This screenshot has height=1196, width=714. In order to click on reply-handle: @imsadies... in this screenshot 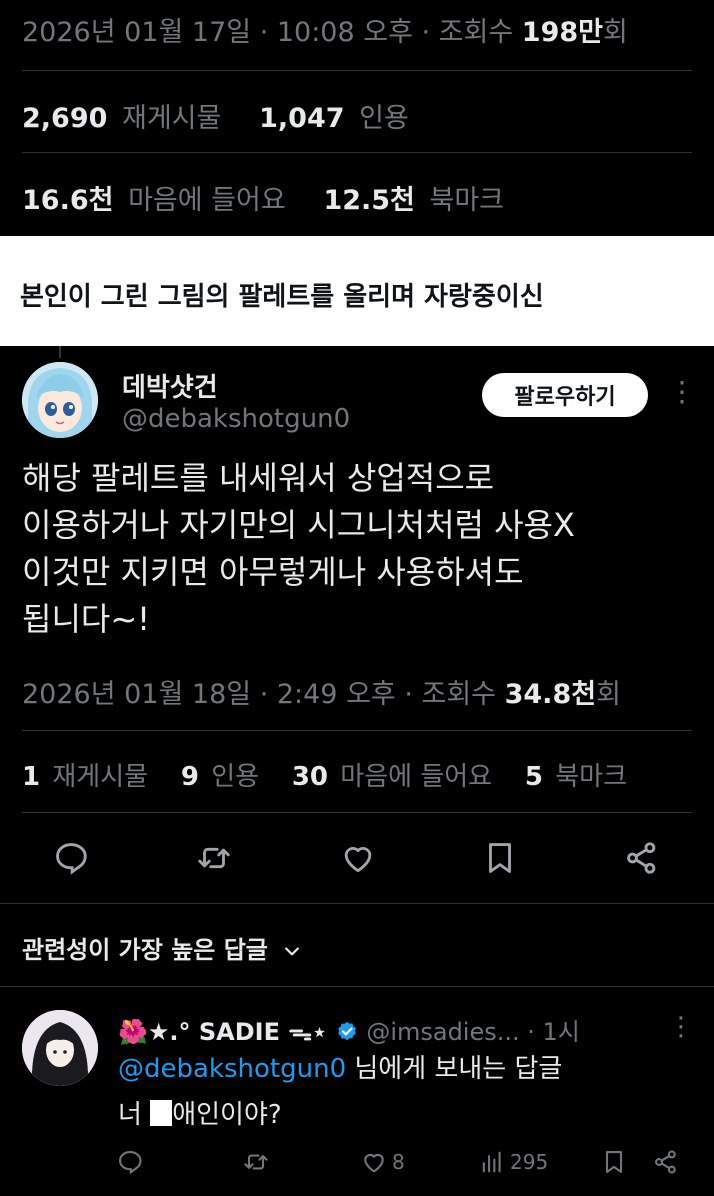, I will do `click(442, 1032)`.